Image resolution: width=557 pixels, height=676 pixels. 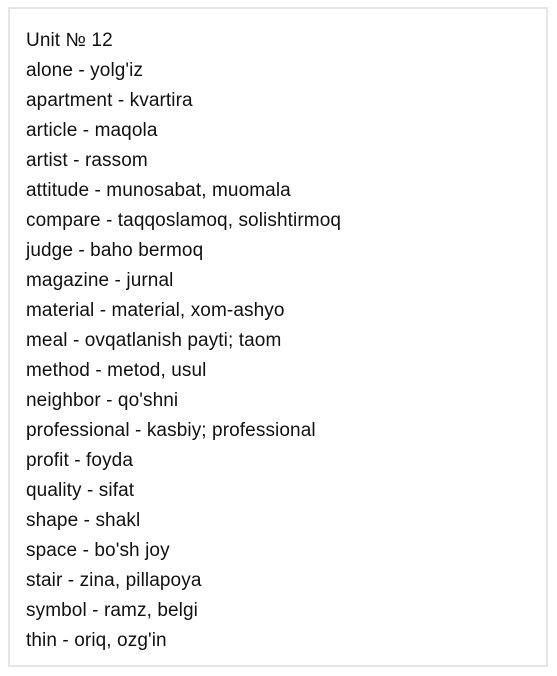 What do you see at coordinates (155, 310) in the screenshot?
I see `vocab-entry: material - material, xom-ashyo` at bounding box center [155, 310].